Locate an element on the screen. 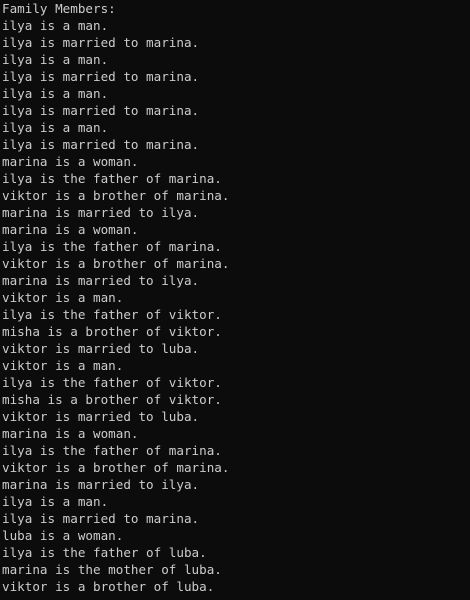 This screenshot has width=470, height=600. output-header: Family Members: is located at coordinates (59, 8).